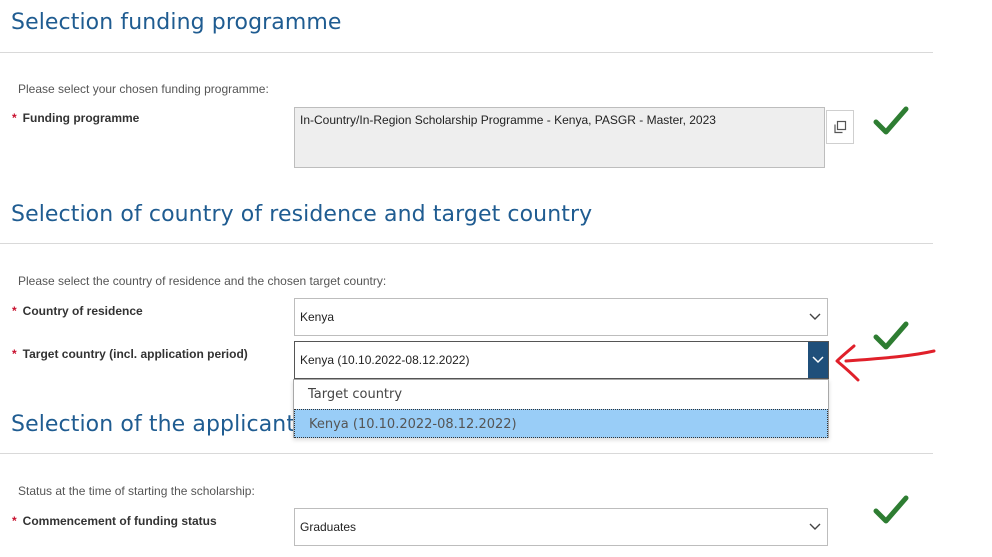 This screenshot has width=992, height=557. Describe the element at coordinates (317, 317) in the screenshot. I see `country-of-residence-value: Kenya` at that location.